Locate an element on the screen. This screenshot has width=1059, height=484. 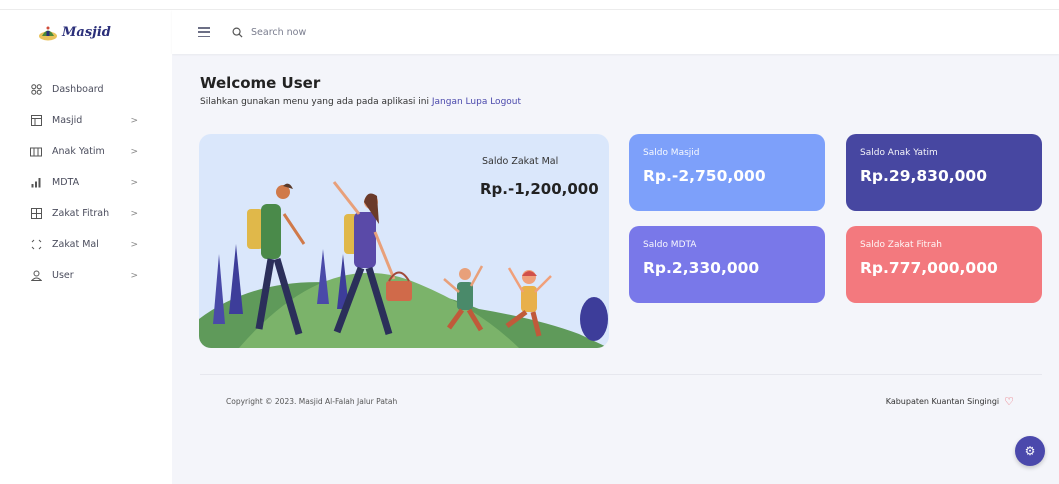
card-value: Rp.2,330,000 is located at coordinates (701, 268).